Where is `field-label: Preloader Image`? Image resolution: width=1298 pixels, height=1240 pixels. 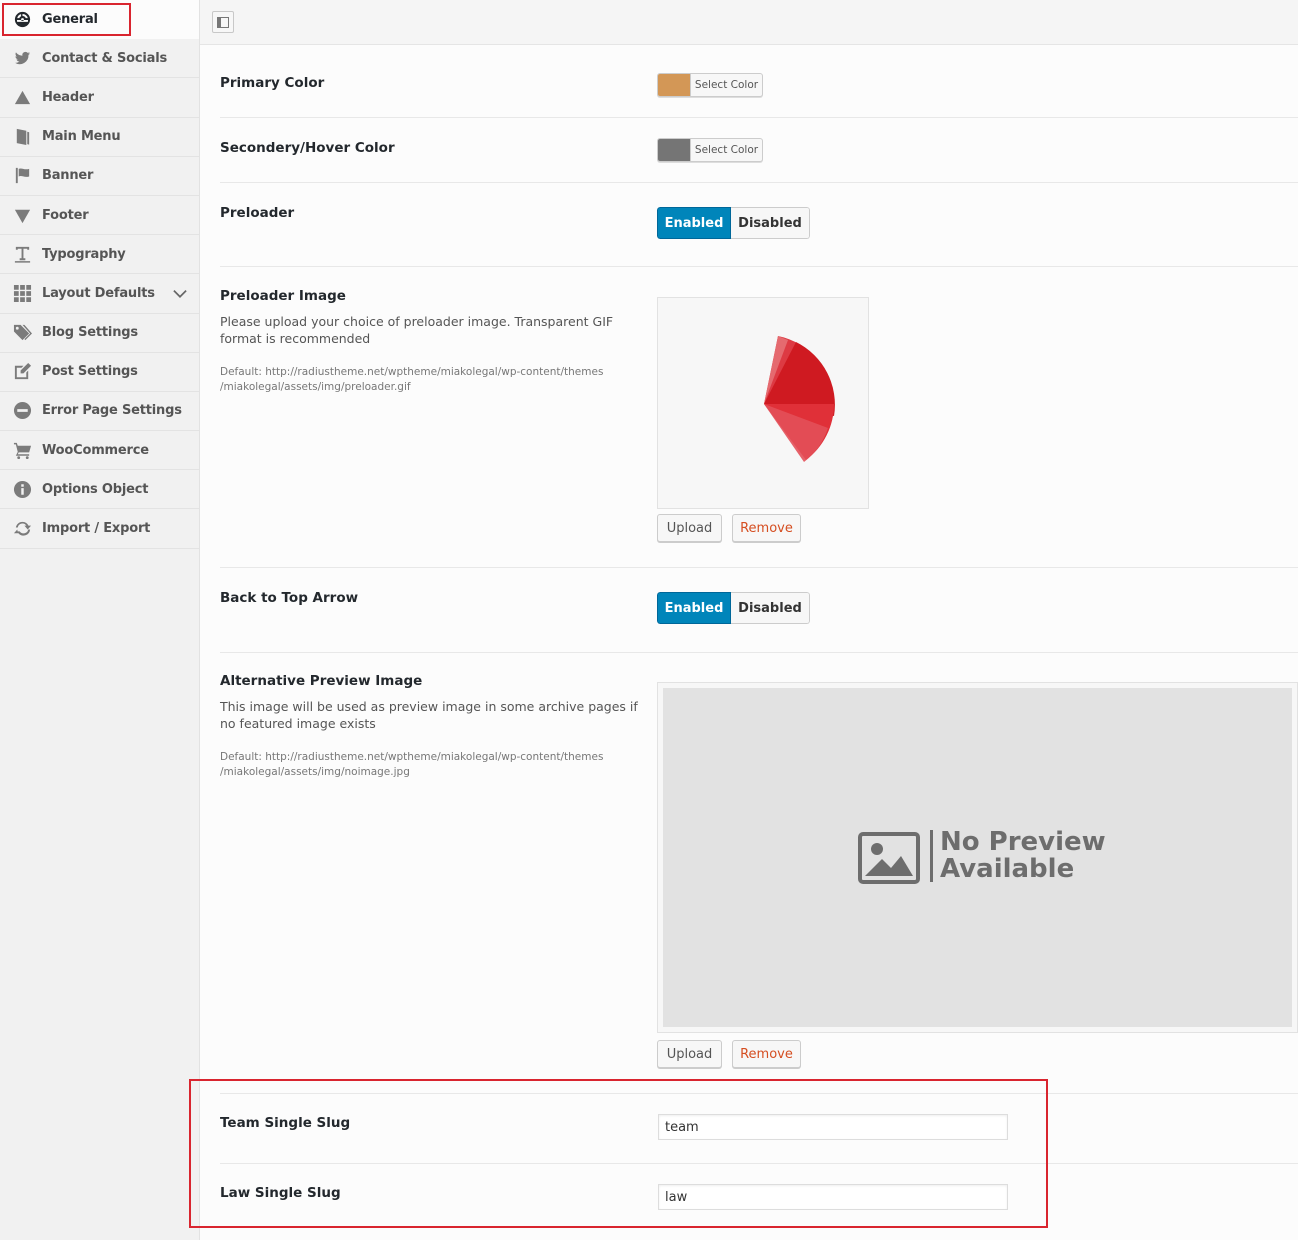
field-label: Preloader Image is located at coordinates (283, 296).